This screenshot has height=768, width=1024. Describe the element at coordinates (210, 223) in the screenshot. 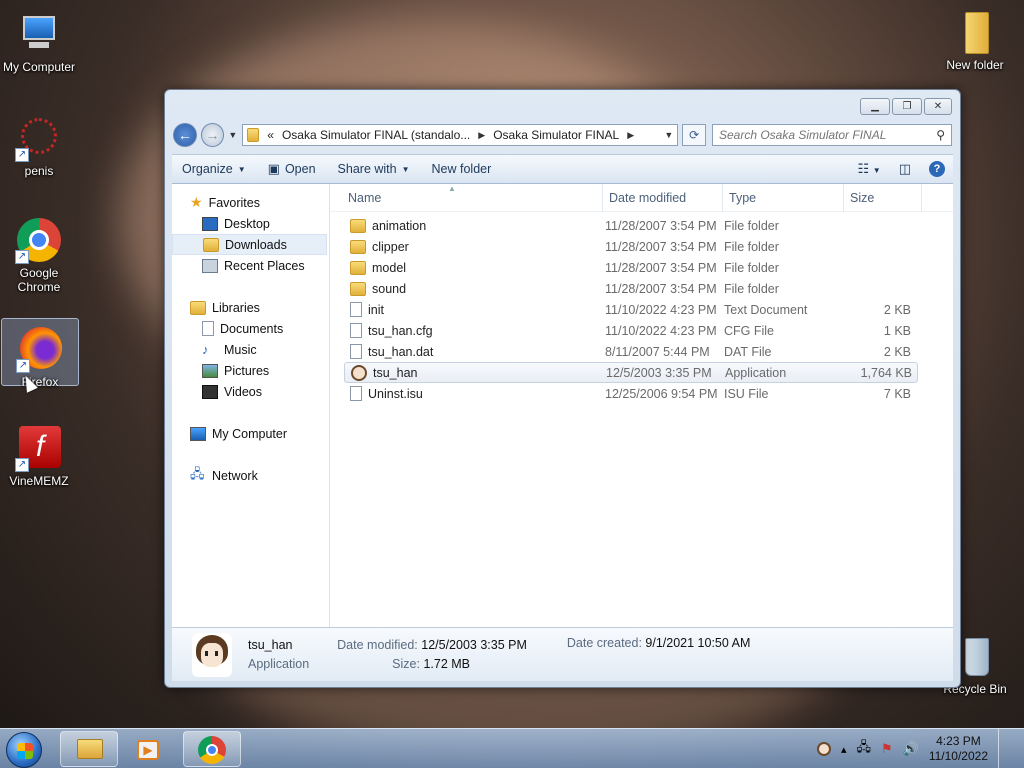

I see `desktop-icon` at that location.